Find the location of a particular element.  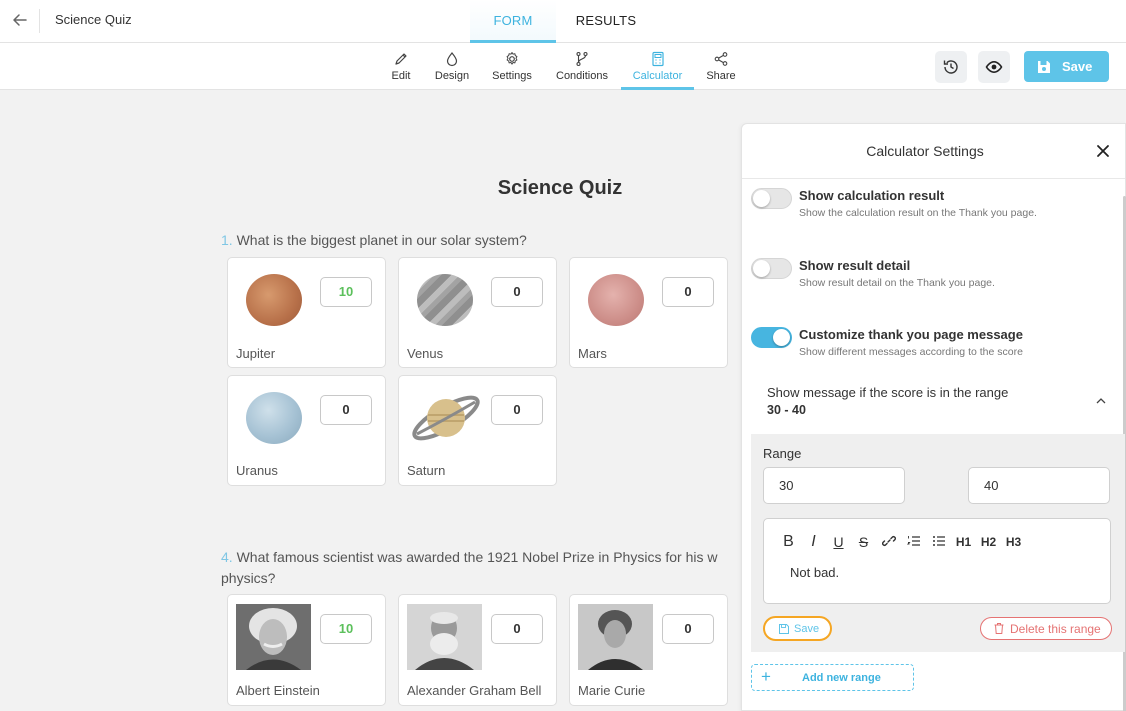

answer-card-saturn: 0 Saturn is located at coordinates (477, 430).